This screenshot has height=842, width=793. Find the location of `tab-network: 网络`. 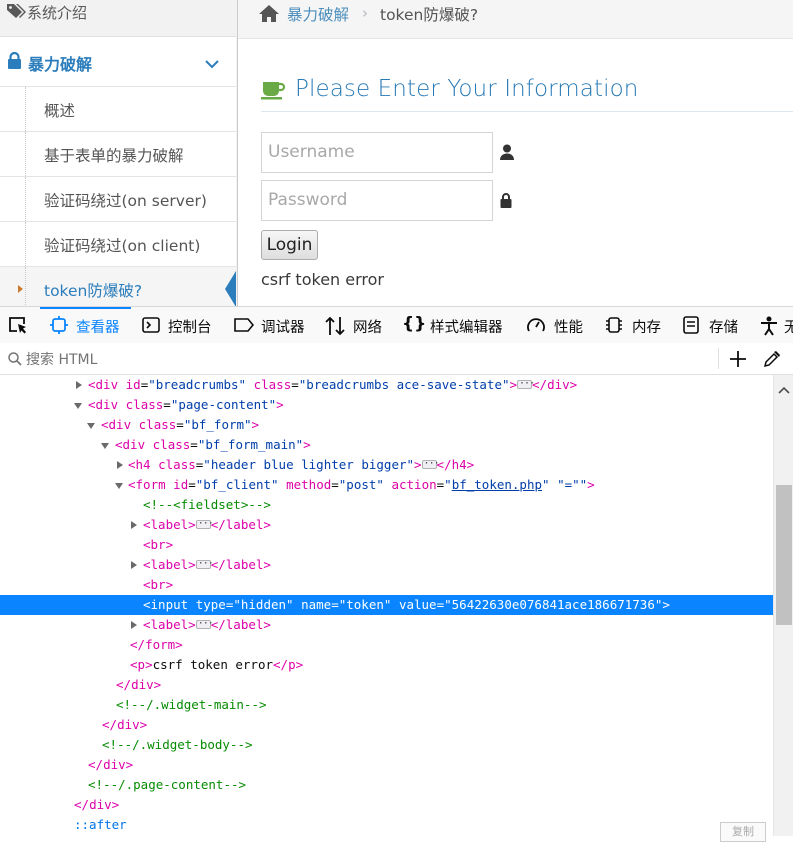

tab-network: 网络 is located at coordinates (353, 325).